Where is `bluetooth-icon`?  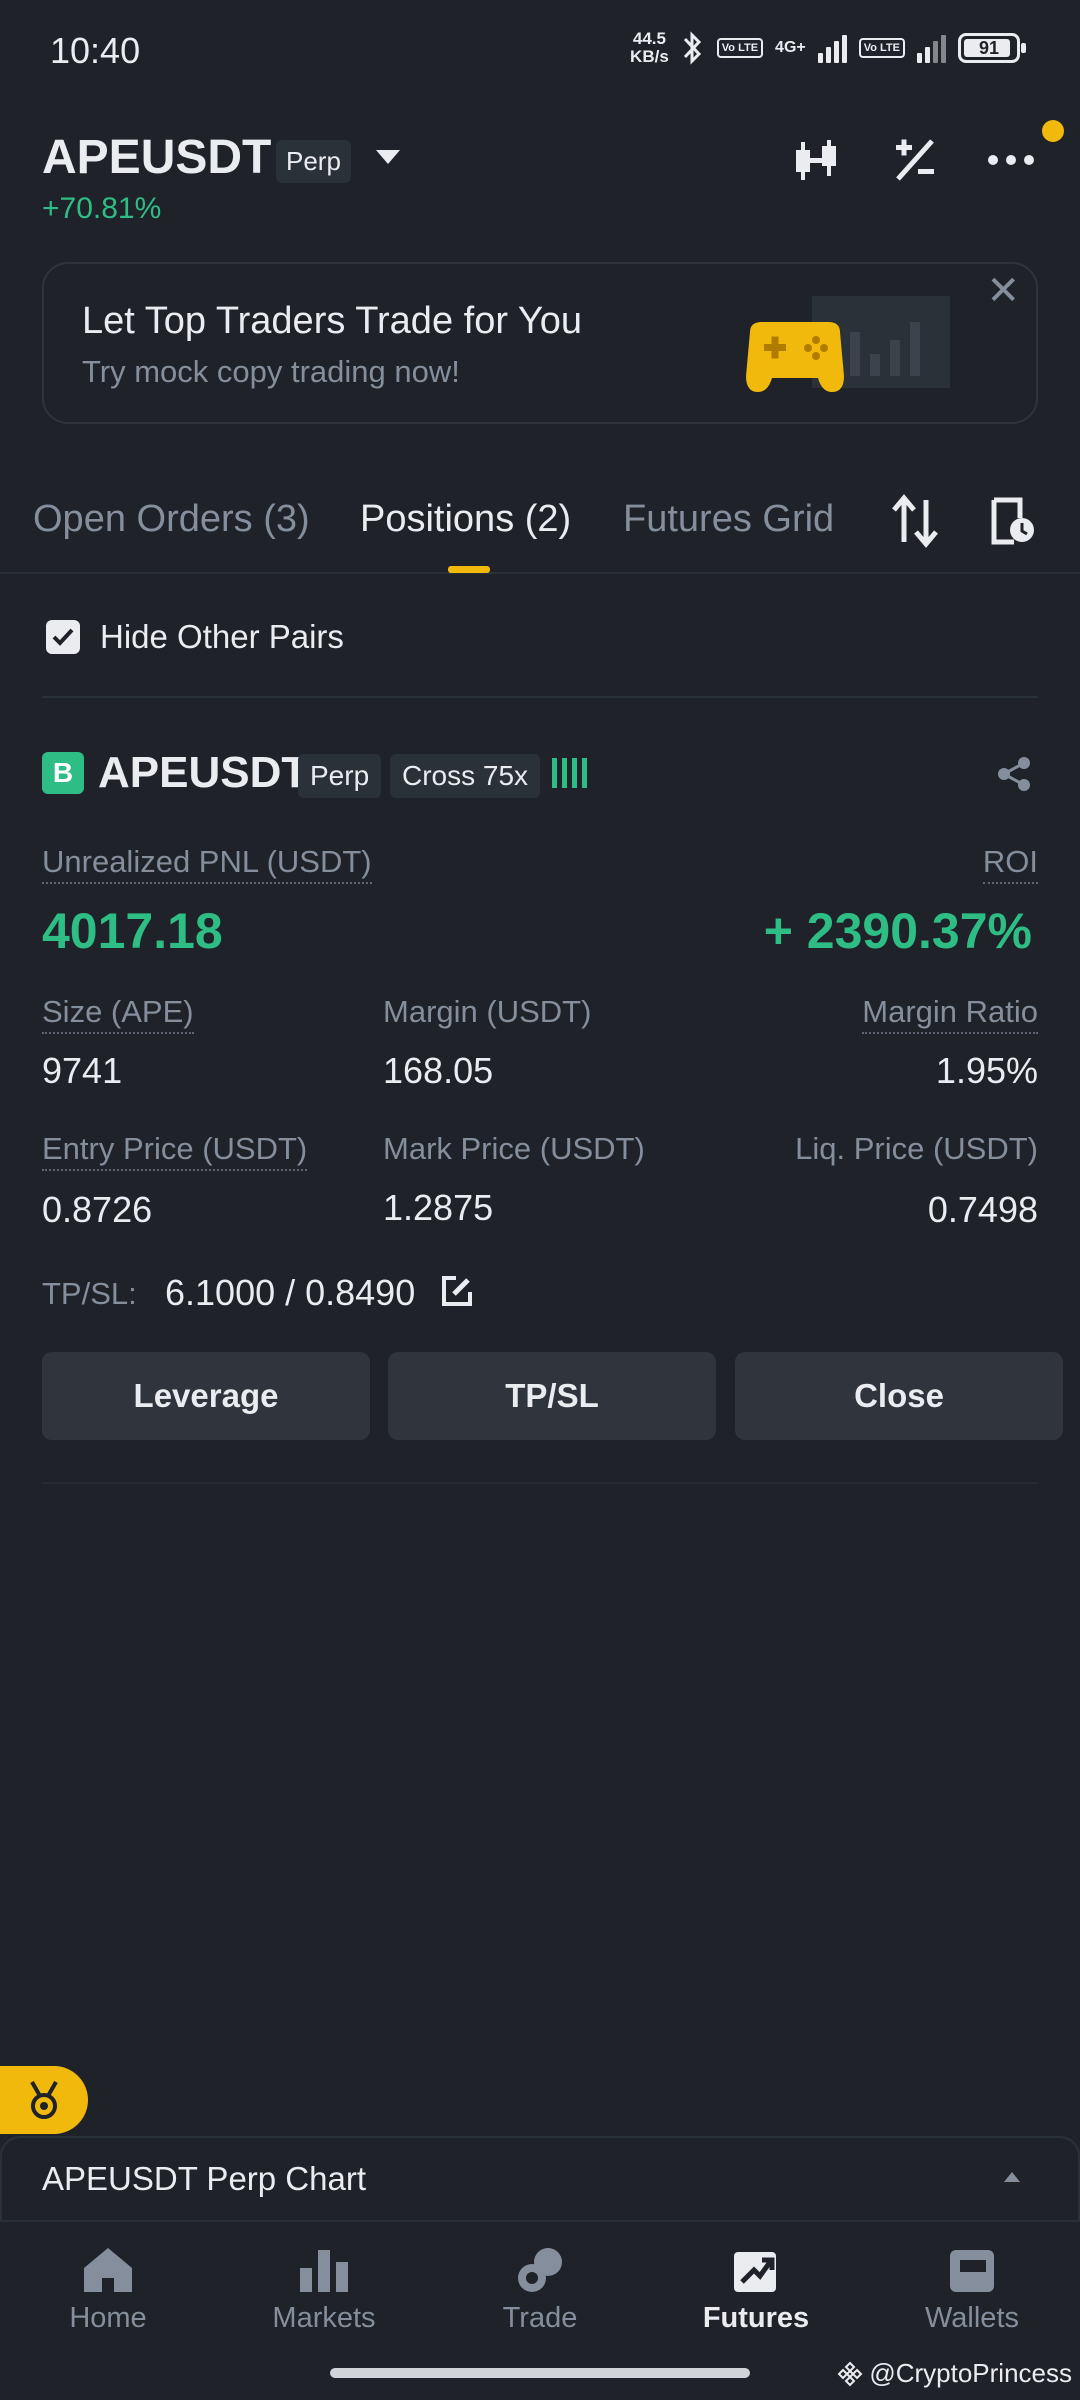
bluetooth-icon is located at coordinates (692, 48).